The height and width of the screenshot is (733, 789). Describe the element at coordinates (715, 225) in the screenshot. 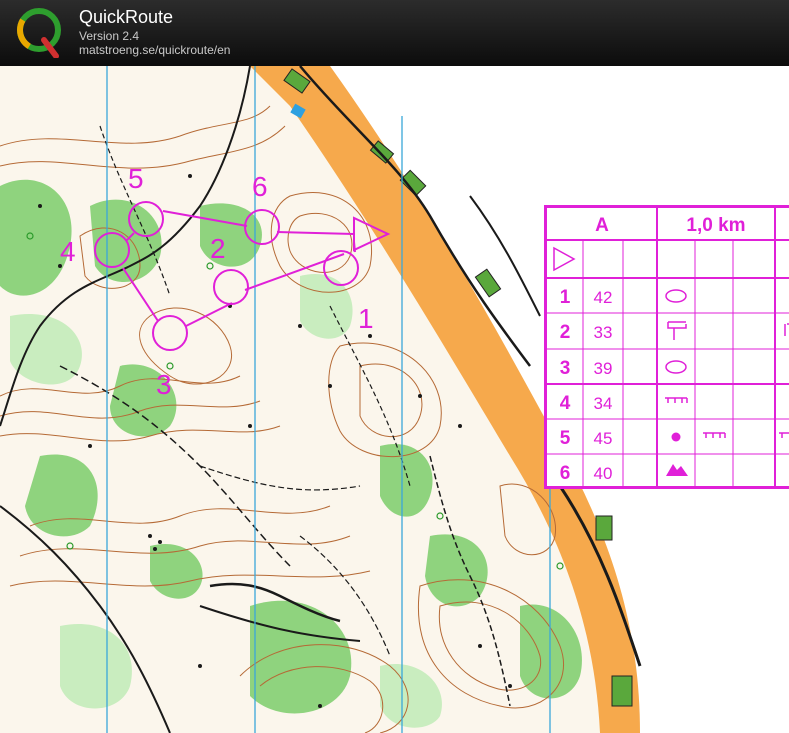

I see `course-length: 1,0 km` at that location.